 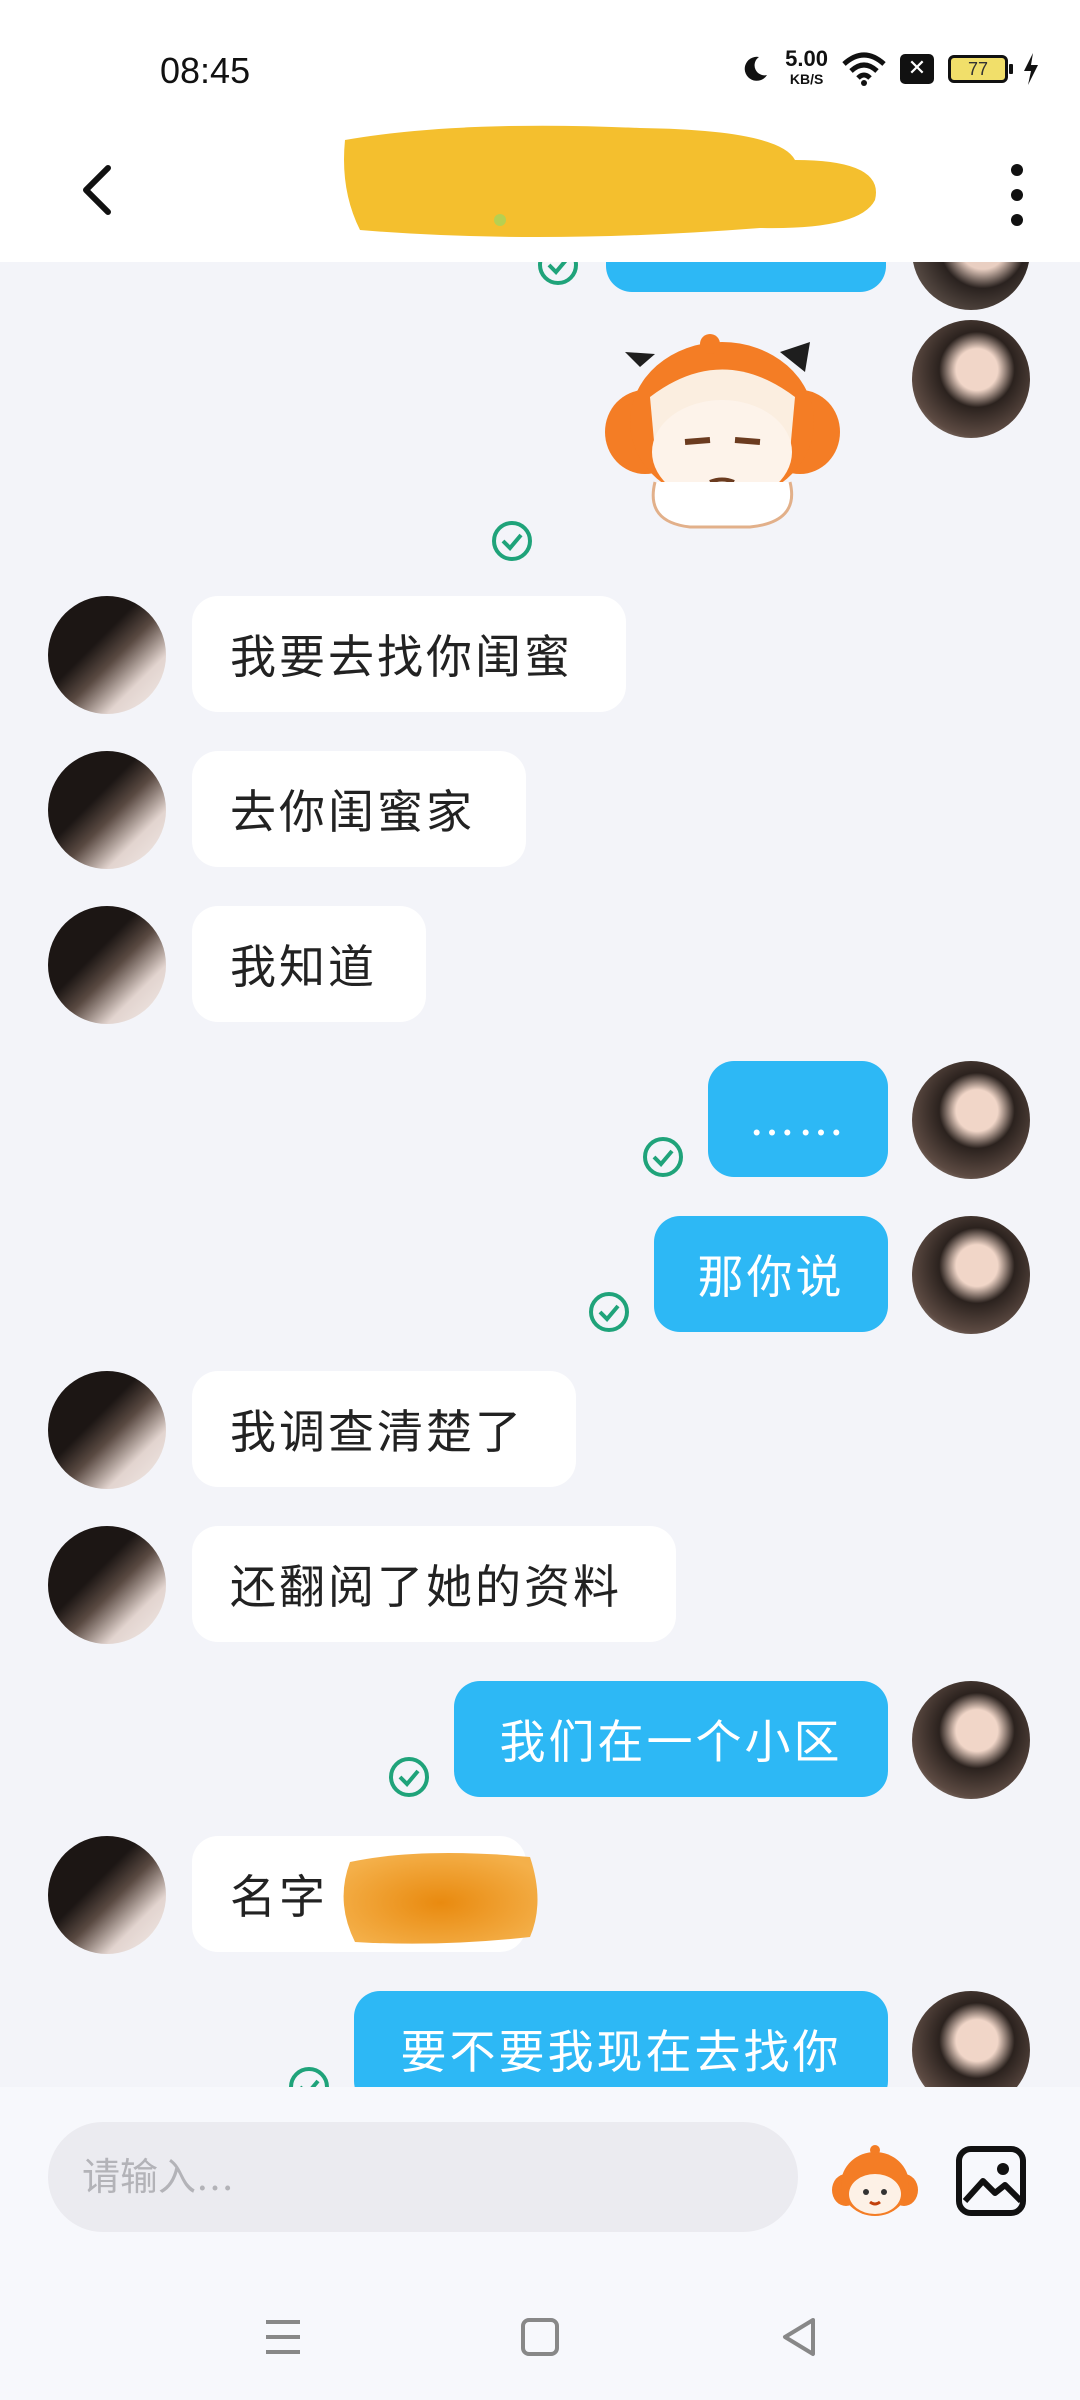 What do you see at coordinates (991, 2181) in the screenshot?
I see `image-icon` at bounding box center [991, 2181].